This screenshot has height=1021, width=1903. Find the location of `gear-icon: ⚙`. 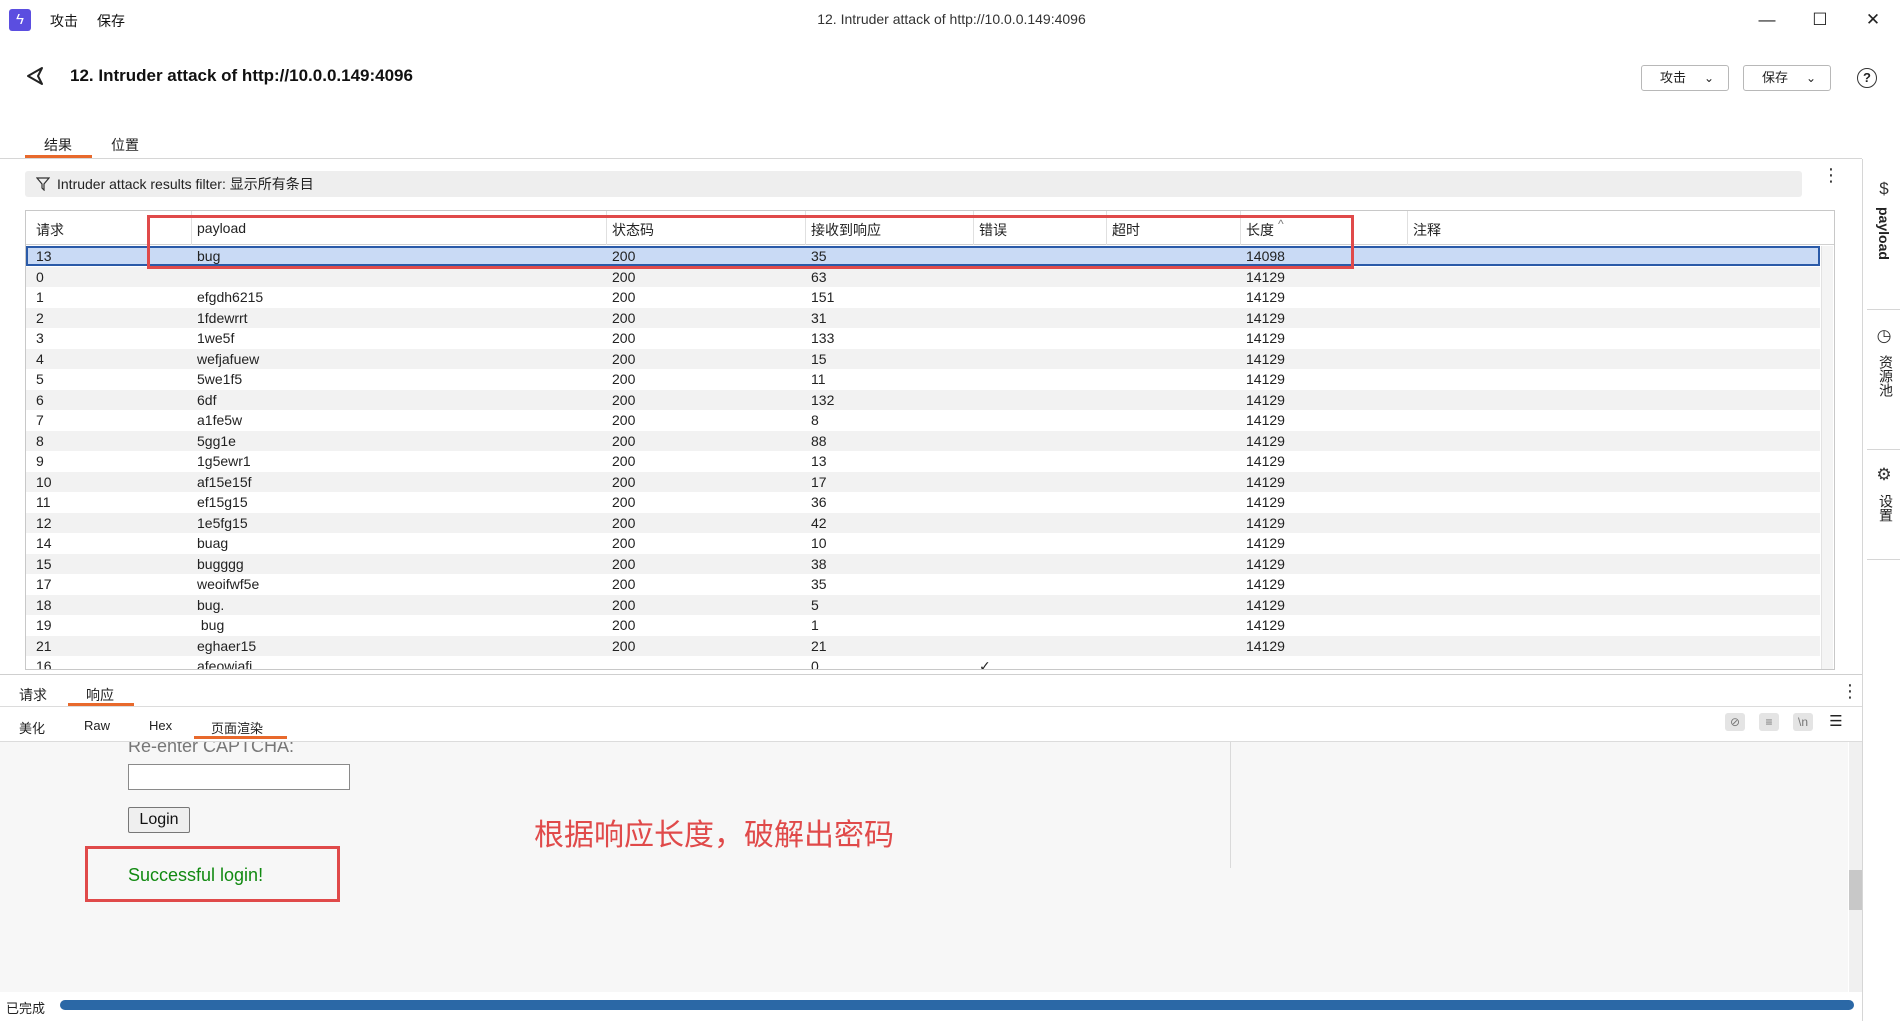

gear-icon: ⚙ is located at coordinates (1884, 475).